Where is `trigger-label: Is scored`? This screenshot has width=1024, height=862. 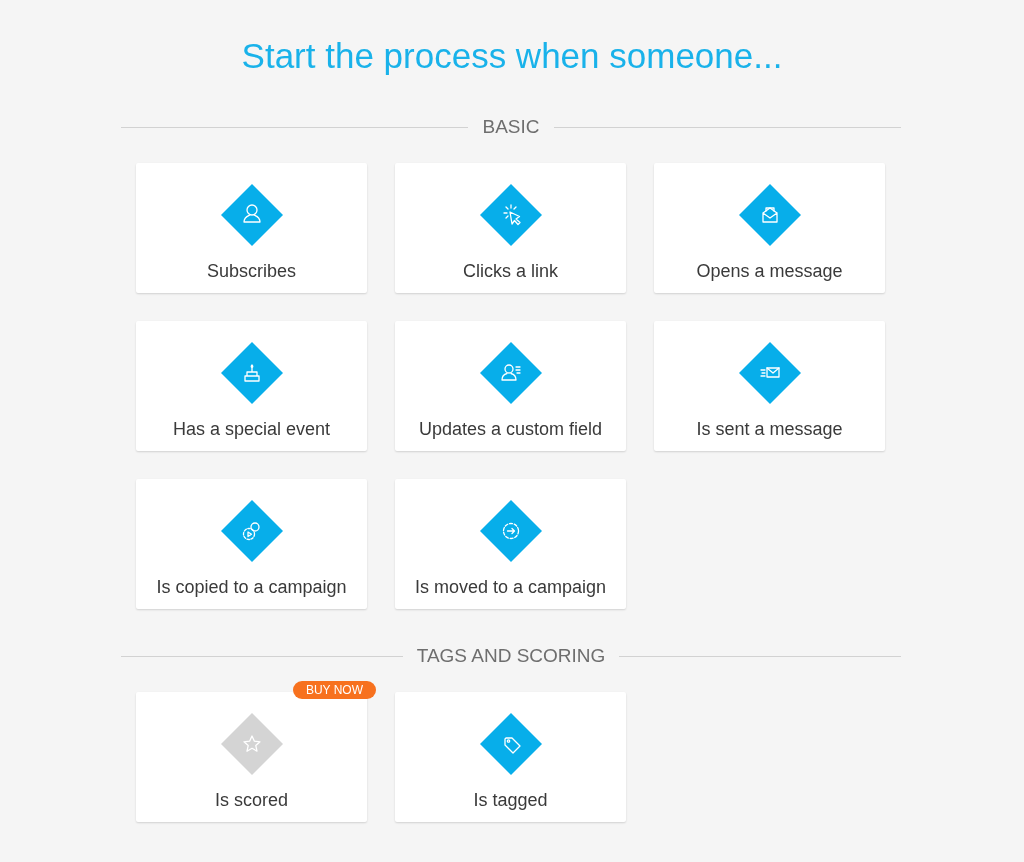
trigger-label: Is scored is located at coordinates (251, 800).